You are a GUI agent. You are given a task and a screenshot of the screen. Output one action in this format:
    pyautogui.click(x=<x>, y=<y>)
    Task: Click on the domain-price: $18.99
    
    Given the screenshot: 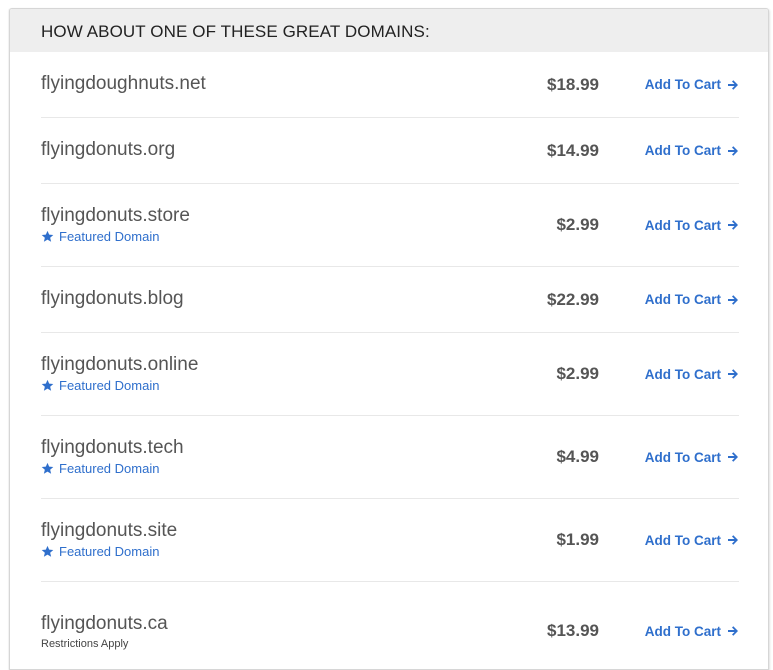 What is the action you would take?
    pyautogui.click(x=573, y=84)
    